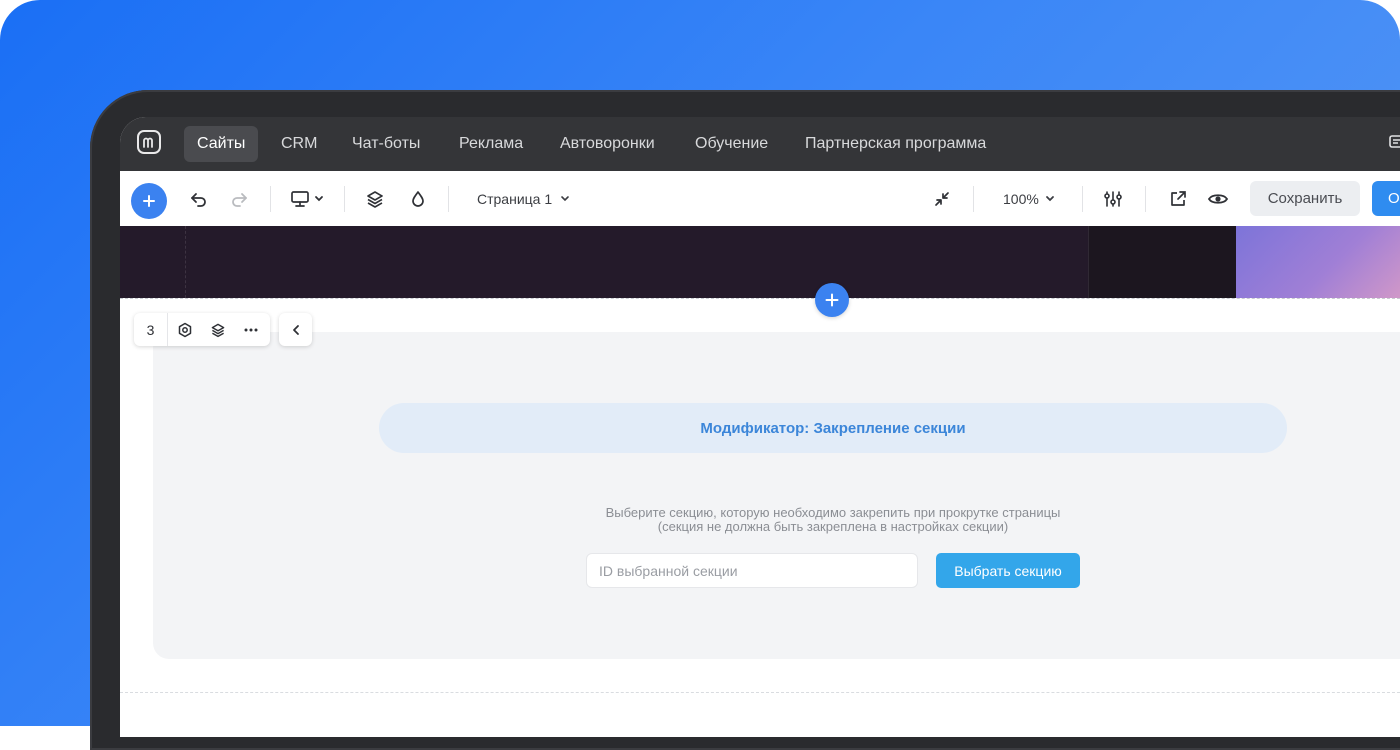 Image resolution: width=1400 pixels, height=750 pixels. I want to click on redo-button, so click(239, 199).